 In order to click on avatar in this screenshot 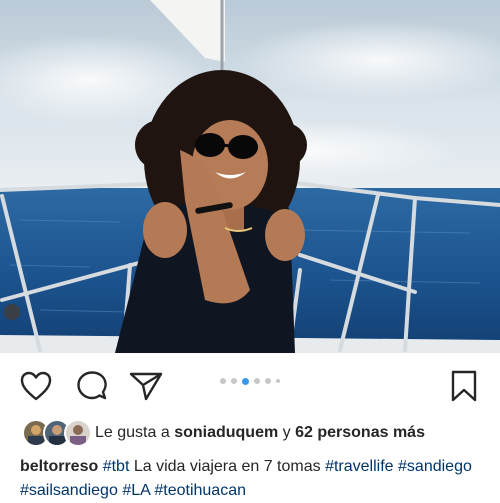, I will do `click(78, 433)`.